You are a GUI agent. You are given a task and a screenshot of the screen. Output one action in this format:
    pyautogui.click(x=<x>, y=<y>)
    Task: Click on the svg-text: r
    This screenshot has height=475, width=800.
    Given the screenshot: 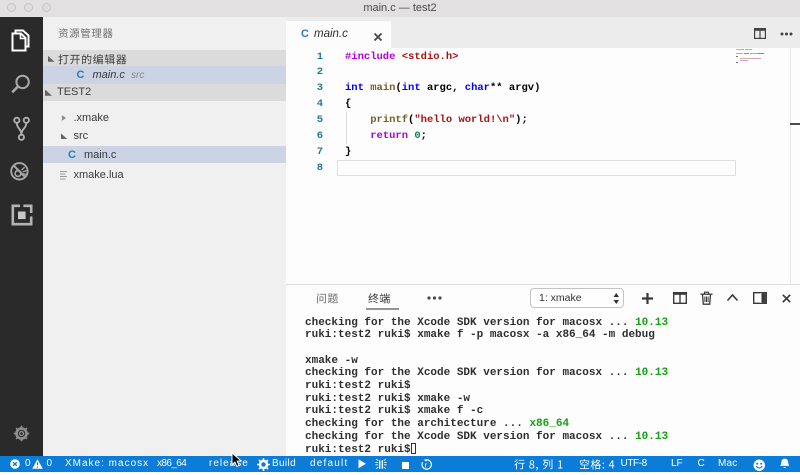 What is the action you would take?
    pyautogui.click(x=425, y=464)
    